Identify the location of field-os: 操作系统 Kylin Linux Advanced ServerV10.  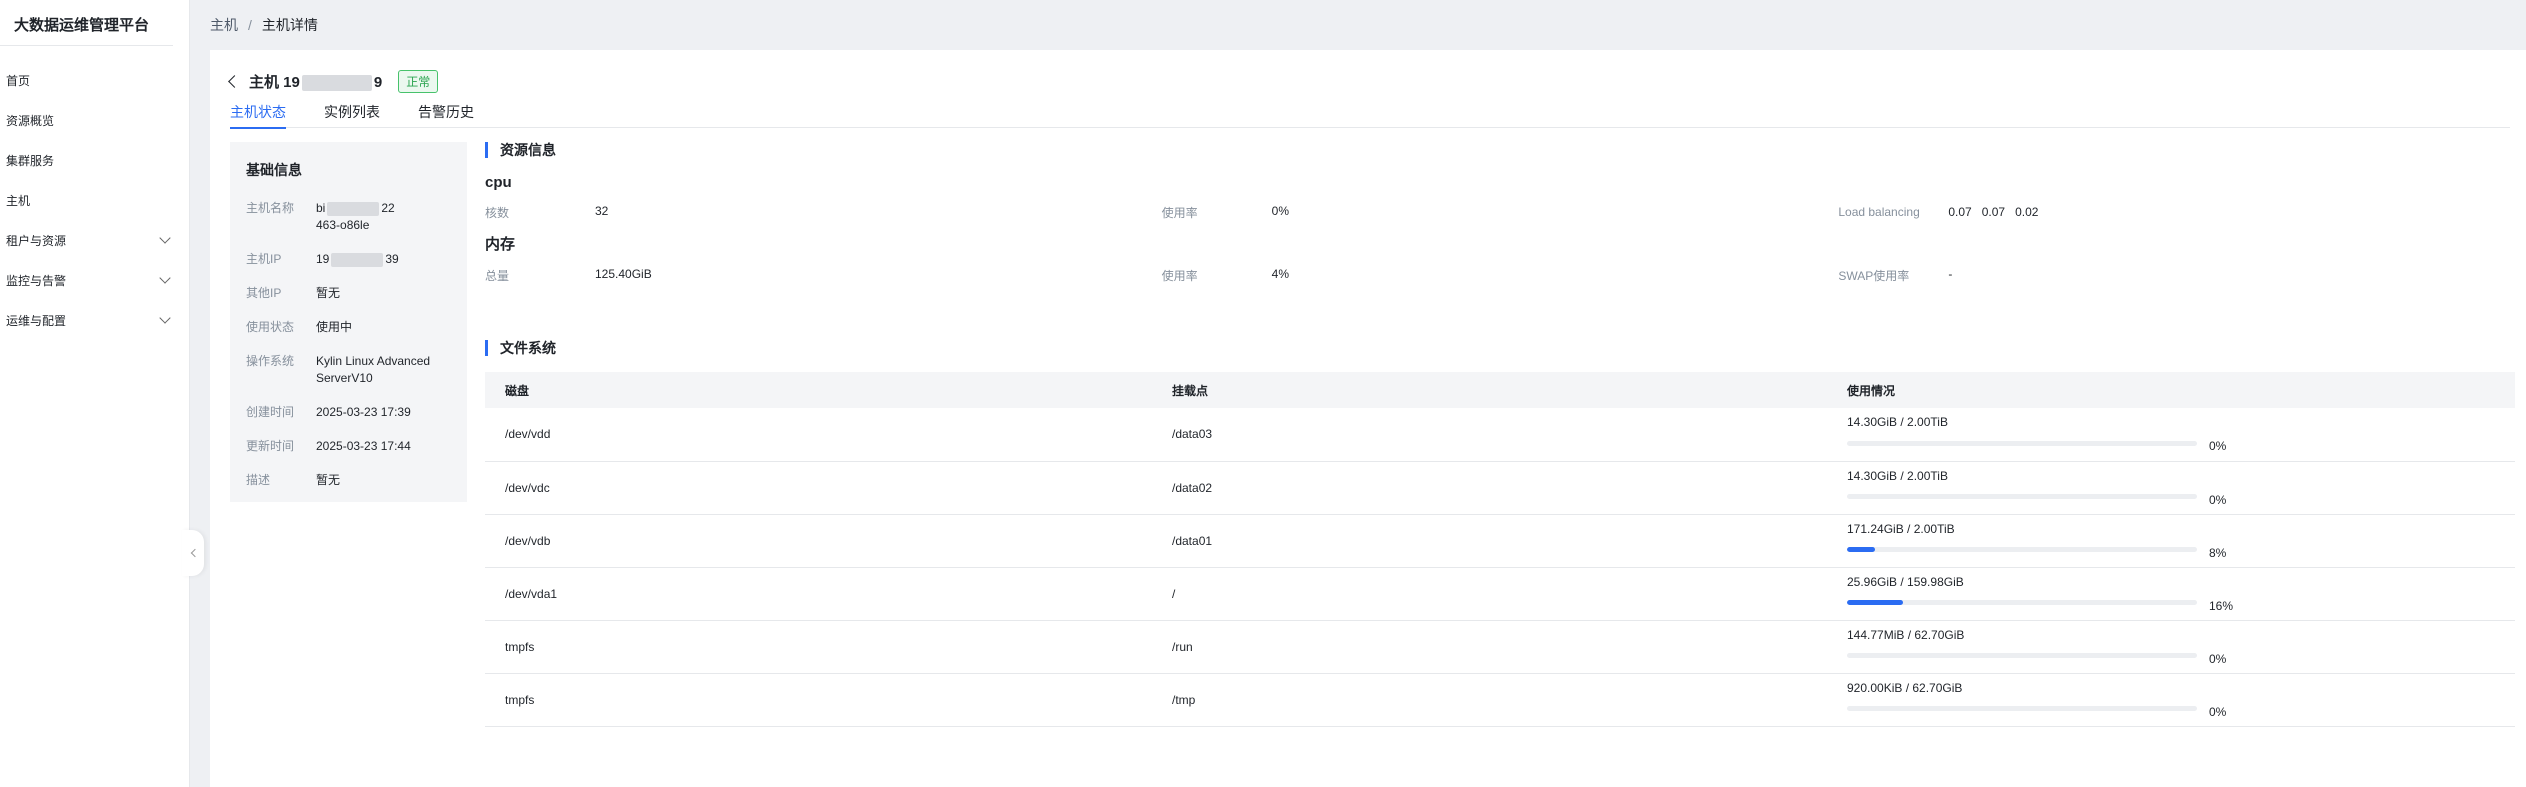
(348, 370).